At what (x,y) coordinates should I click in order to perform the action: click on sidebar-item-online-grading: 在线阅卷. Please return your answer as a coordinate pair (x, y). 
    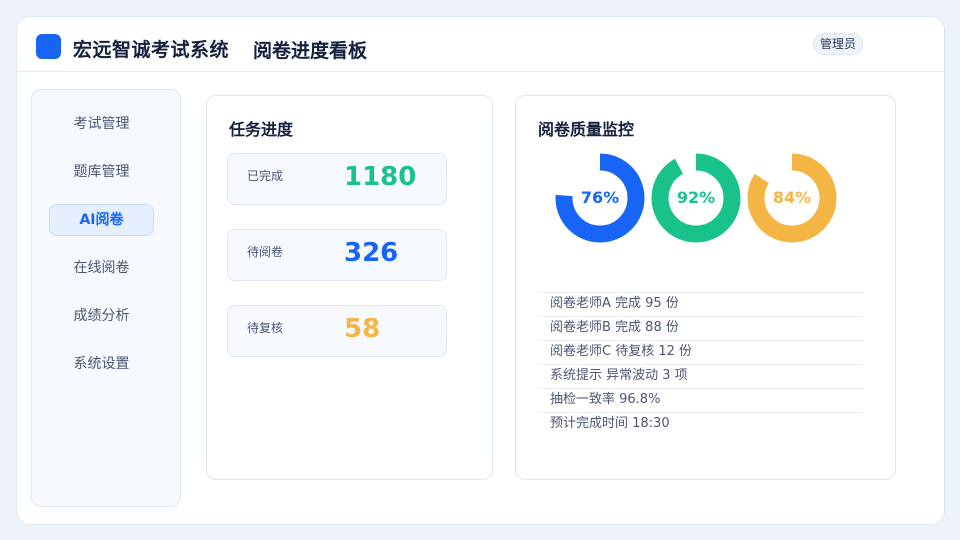
    Looking at the image, I should click on (101, 268).